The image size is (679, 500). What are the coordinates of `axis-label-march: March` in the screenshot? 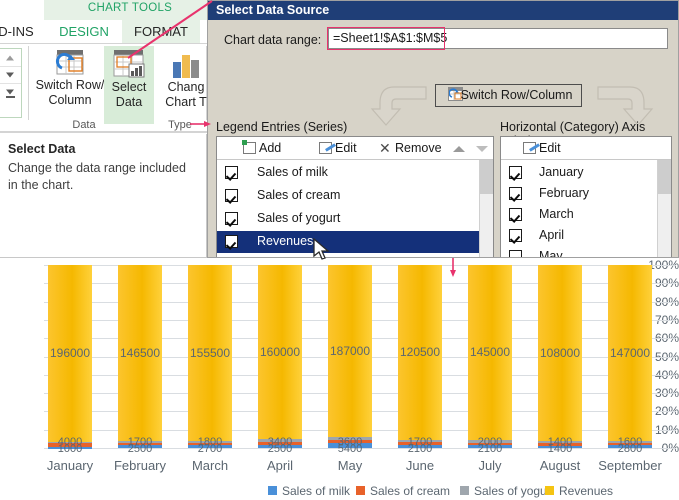 It's located at (556, 214).